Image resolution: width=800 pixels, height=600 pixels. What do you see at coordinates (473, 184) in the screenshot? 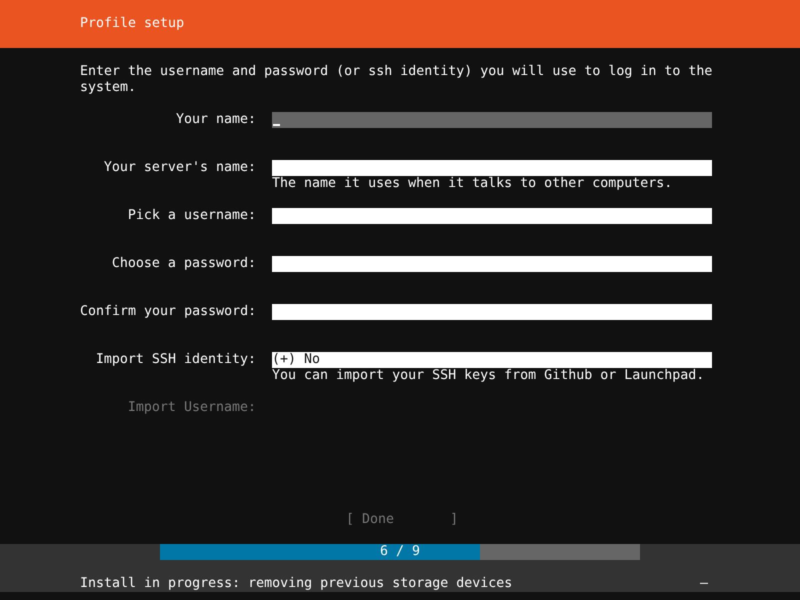
I see `field-hint: The name it uses when it talks to other computers.` at bounding box center [473, 184].